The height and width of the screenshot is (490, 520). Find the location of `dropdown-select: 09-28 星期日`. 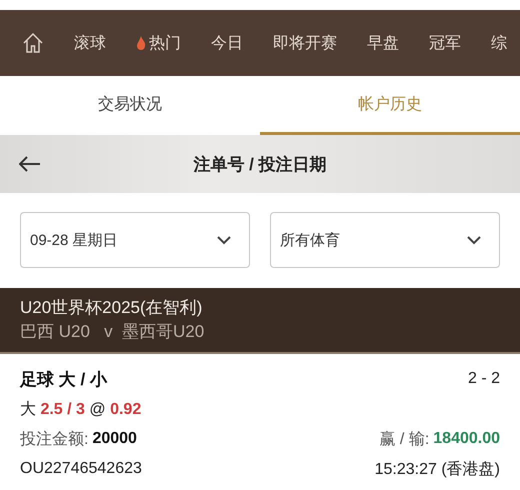

dropdown-select: 09-28 星期日 is located at coordinates (135, 240).